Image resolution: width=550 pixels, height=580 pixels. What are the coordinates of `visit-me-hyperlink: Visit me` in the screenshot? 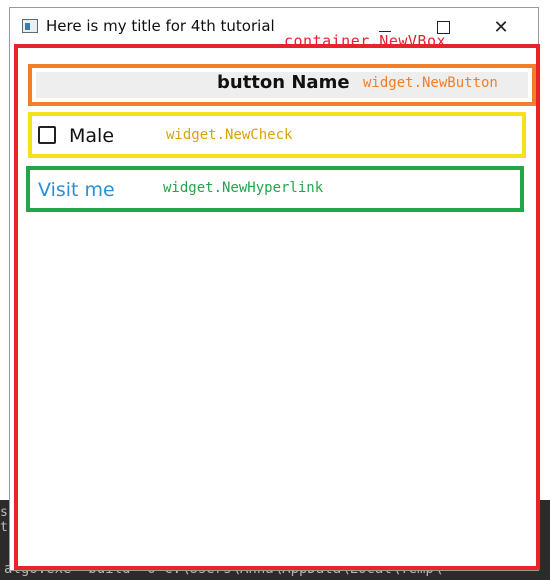 It's located at (76, 190).